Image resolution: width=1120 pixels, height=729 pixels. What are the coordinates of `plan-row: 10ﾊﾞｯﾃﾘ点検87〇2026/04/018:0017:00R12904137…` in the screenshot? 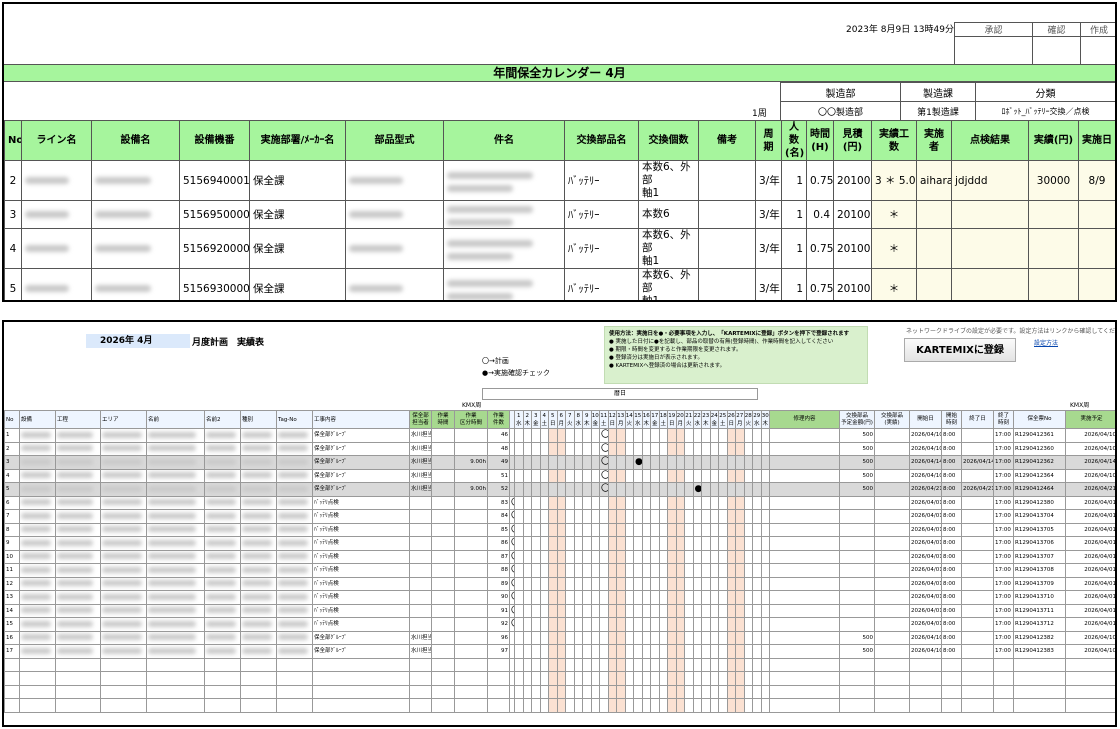 It's located at (559, 556).